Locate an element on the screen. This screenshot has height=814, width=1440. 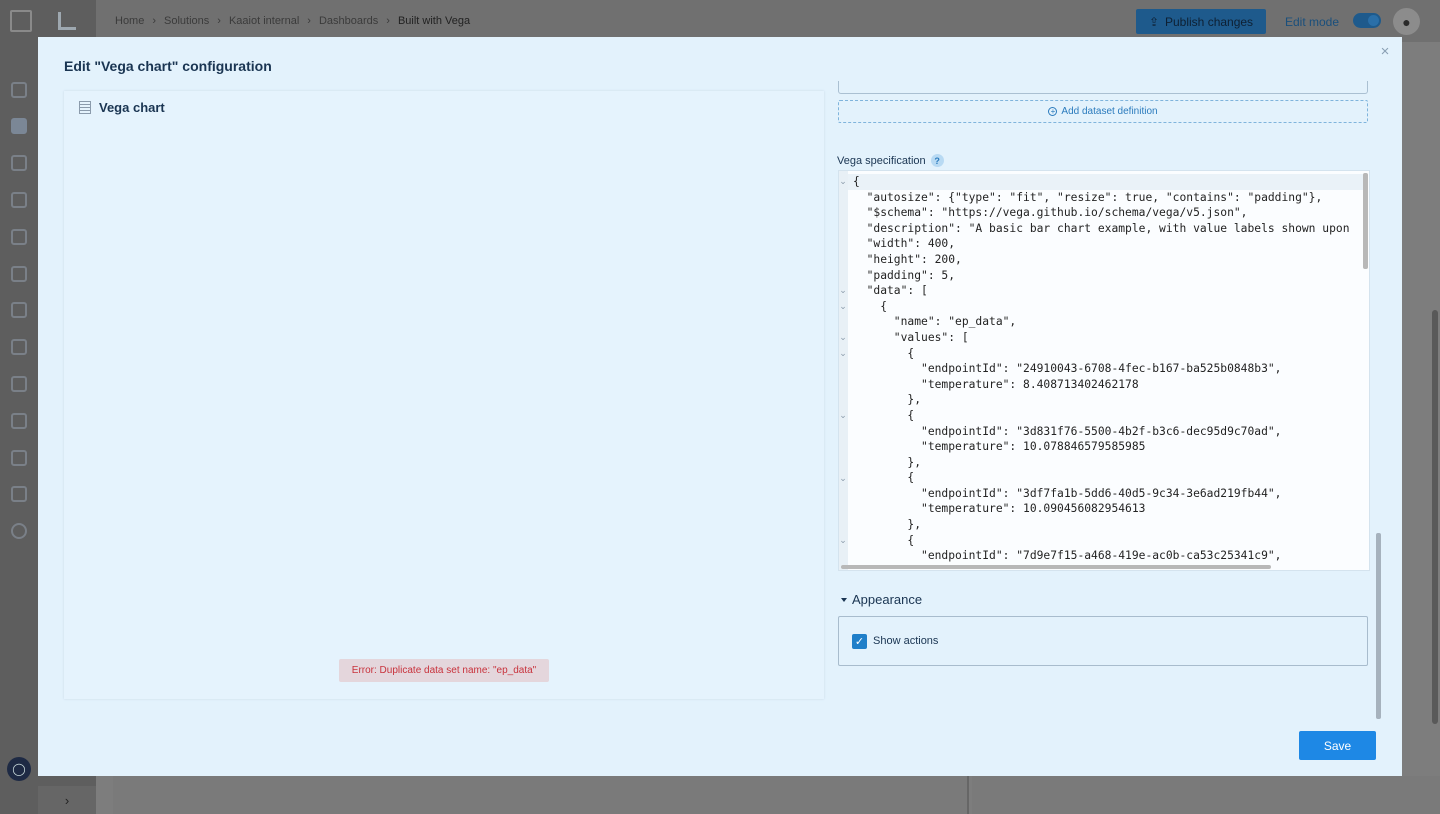
publish-changes-button: ⇪ Publish changes is located at coordinates (1201, 21).